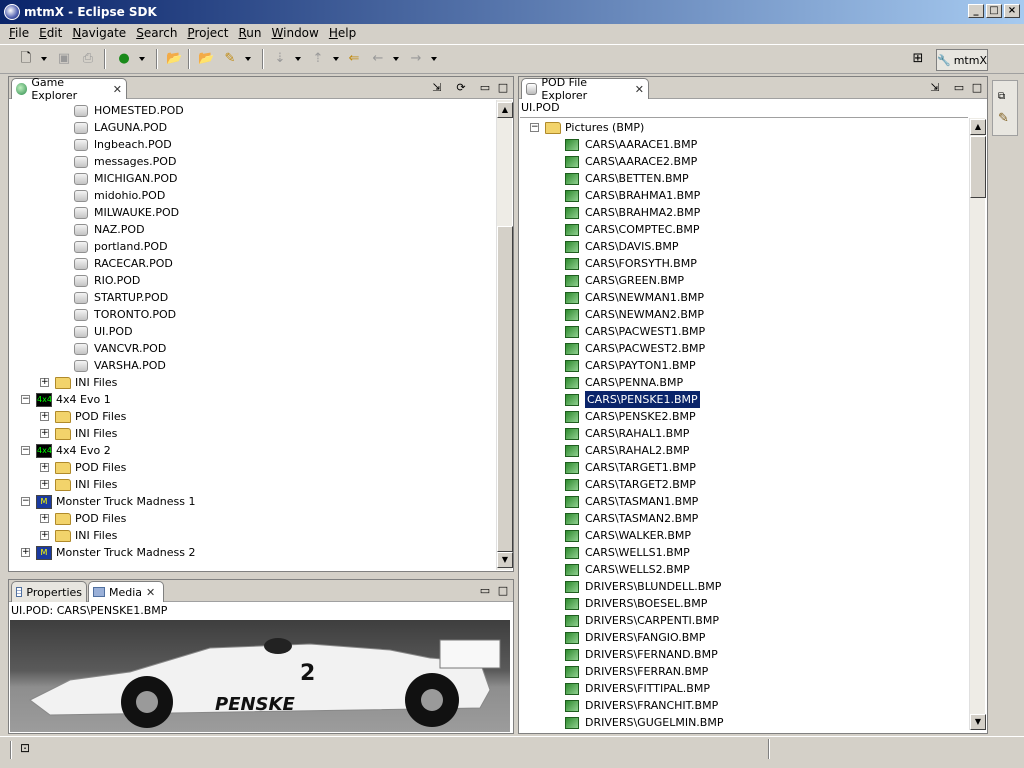 This screenshot has height=768, width=1024. I want to click on tree-item-bmp: CARS\AARACE2.BMP, so click(631, 161).